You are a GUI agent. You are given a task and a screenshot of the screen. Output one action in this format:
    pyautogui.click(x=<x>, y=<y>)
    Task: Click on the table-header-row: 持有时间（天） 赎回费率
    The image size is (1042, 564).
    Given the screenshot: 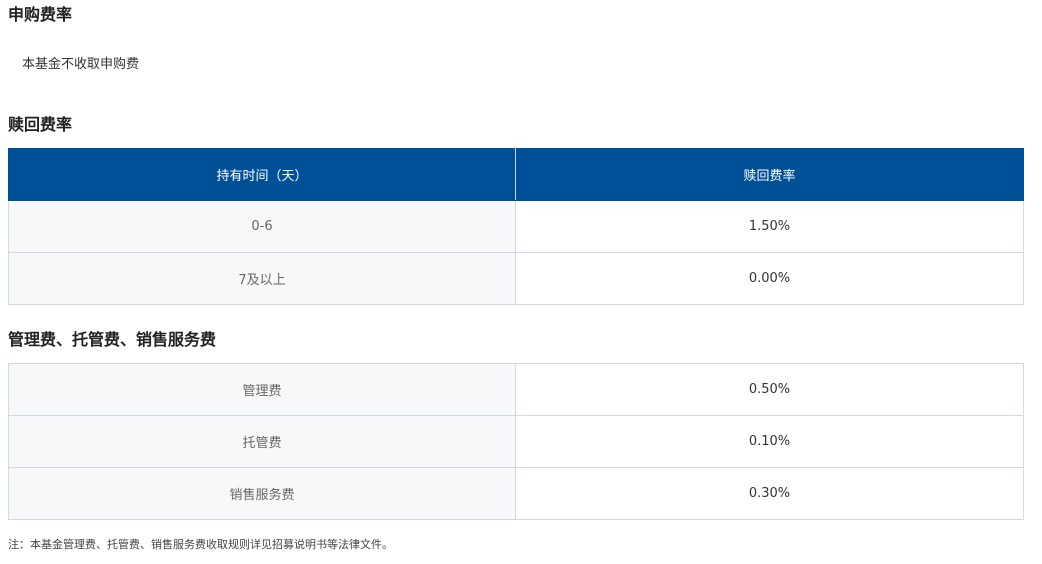 What is the action you would take?
    pyautogui.click(x=516, y=174)
    